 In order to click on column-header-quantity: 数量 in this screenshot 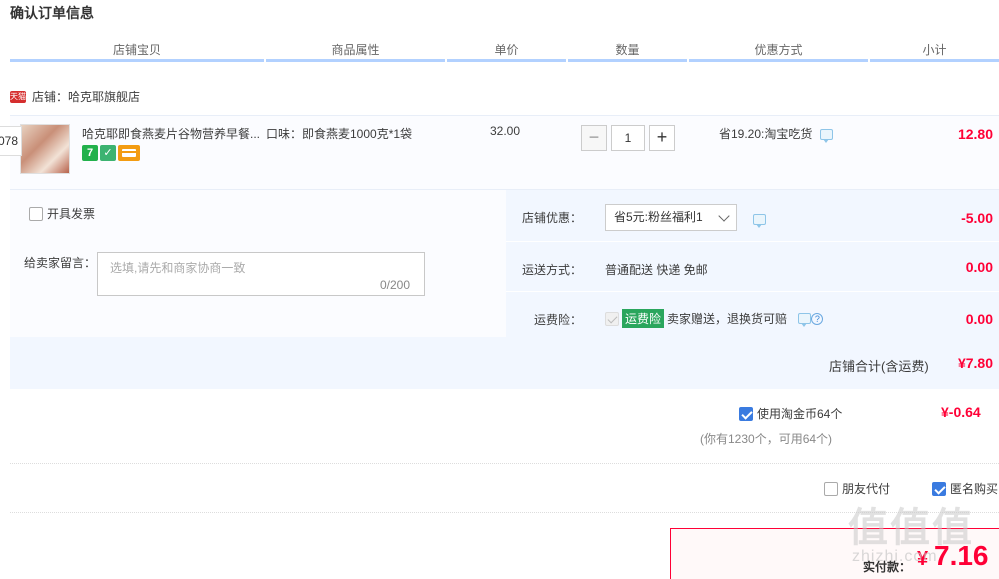, I will do `click(627, 51)`.